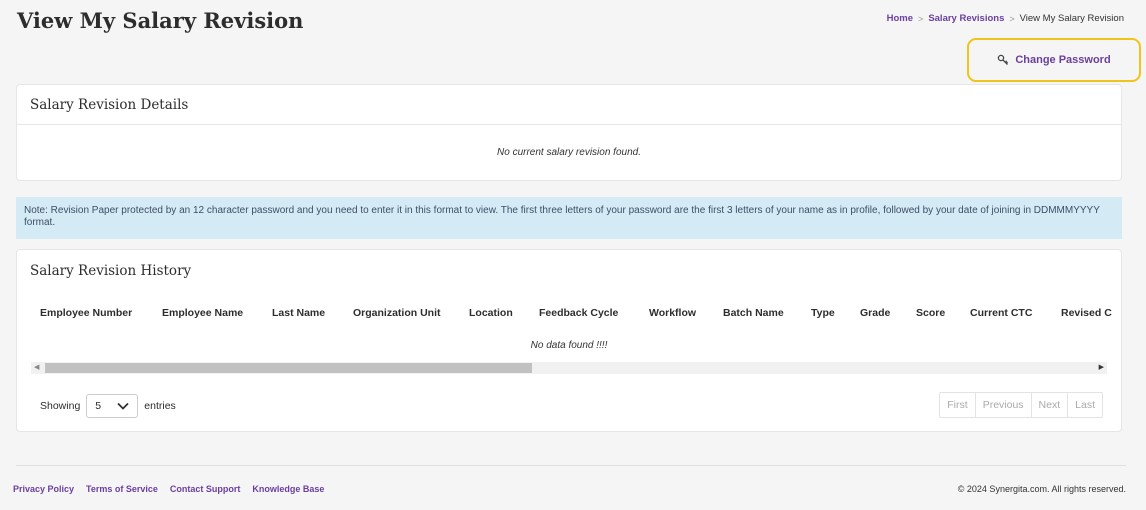  What do you see at coordinates (205, 489) in the screenshot?
I see `footer-link-contact-support: Contact Support` at bounding box center [205, 489].